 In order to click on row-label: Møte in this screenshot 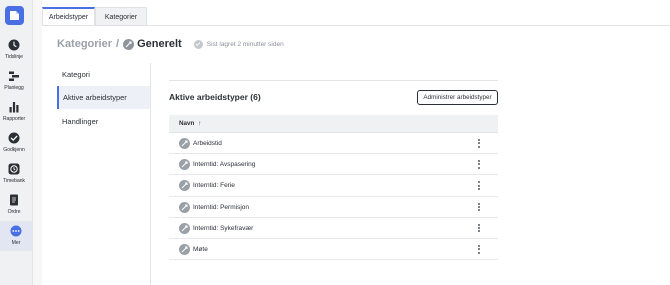, I will do `click(200, 249)`.